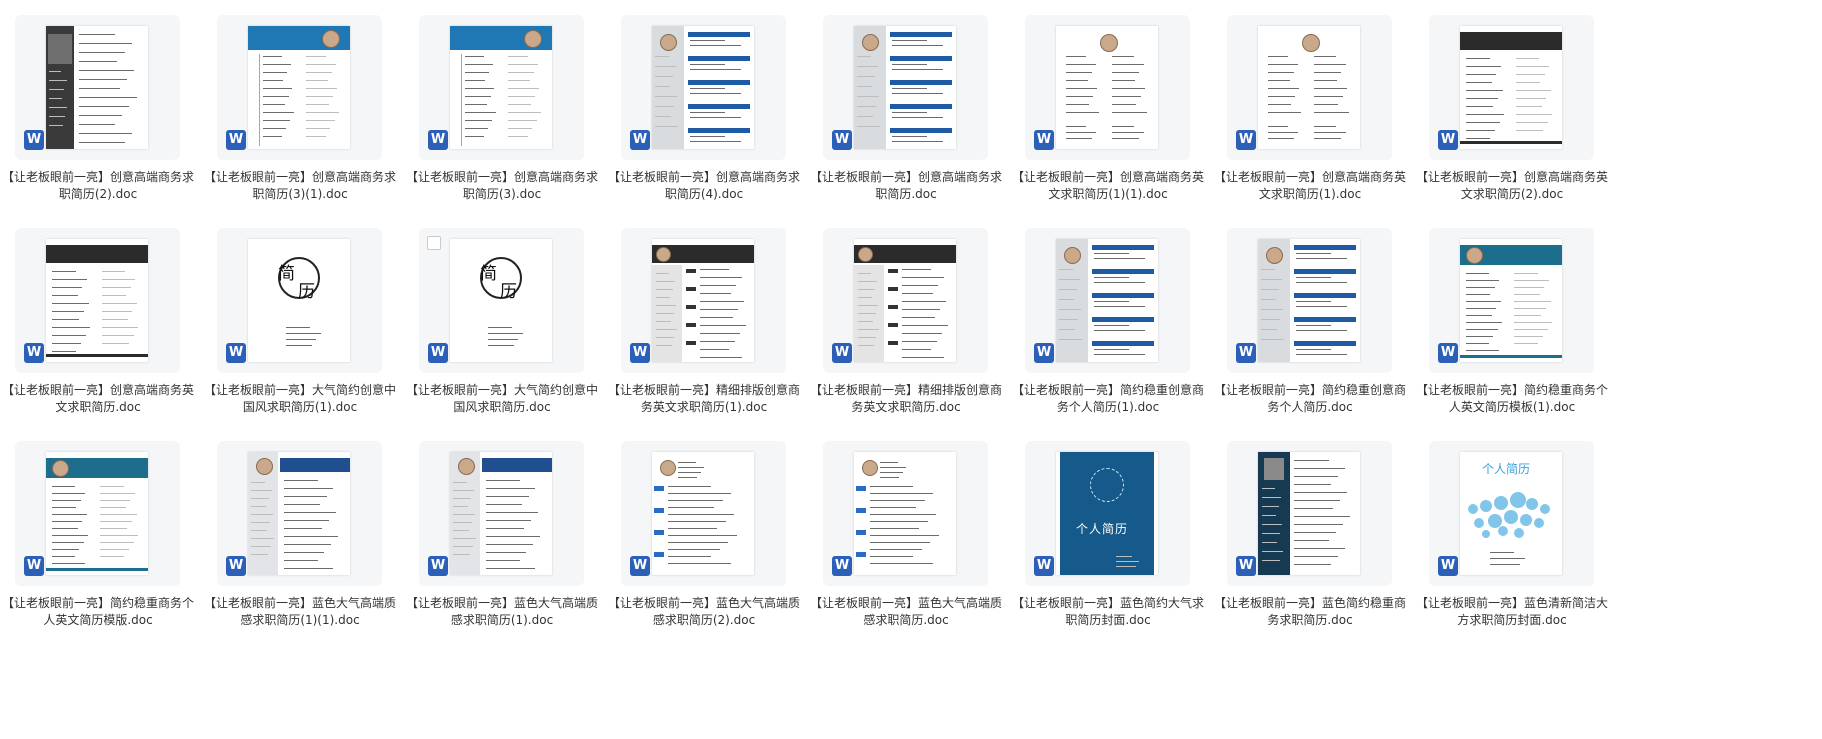 The image size is (1822, 739). I want to click on file-item: W 【让老板眼前一亮】简约稳重创意商务个人简历.doc, so click(1316, 333).